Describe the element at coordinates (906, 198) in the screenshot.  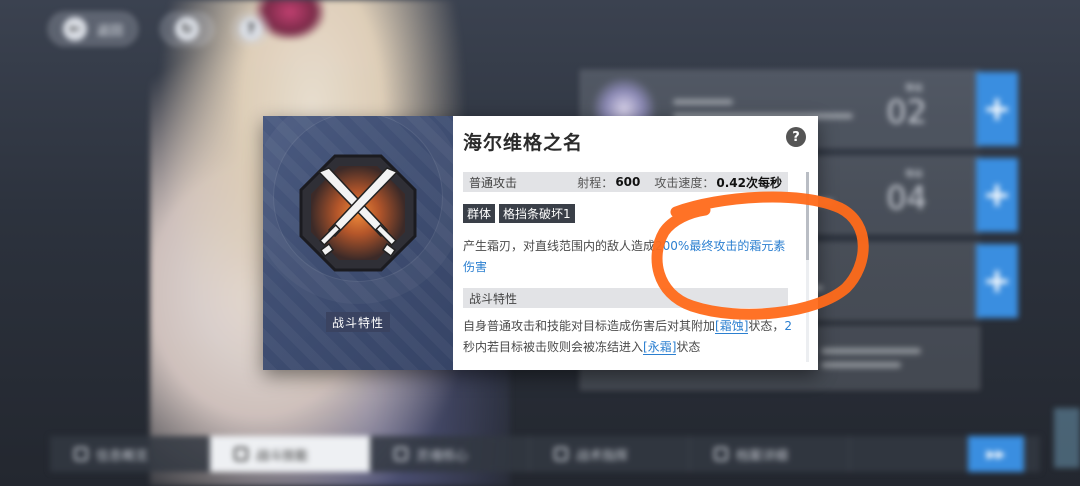
I see `level-value: 04` at that location.